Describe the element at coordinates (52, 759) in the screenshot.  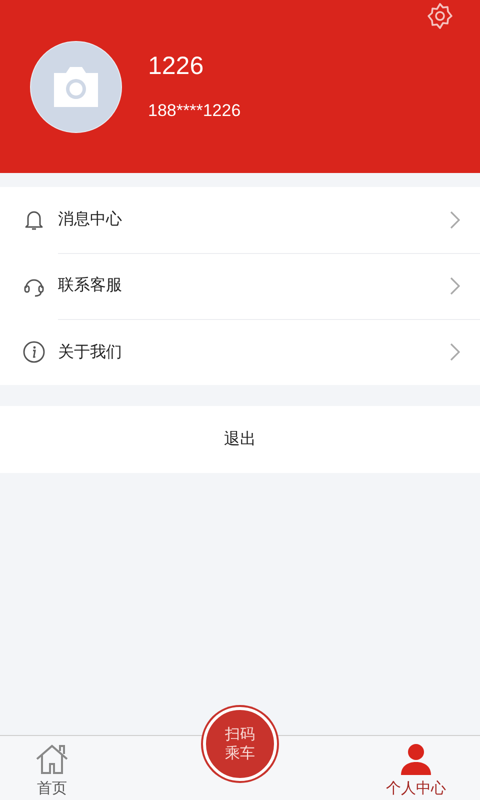
I see `home-icon` at that location.